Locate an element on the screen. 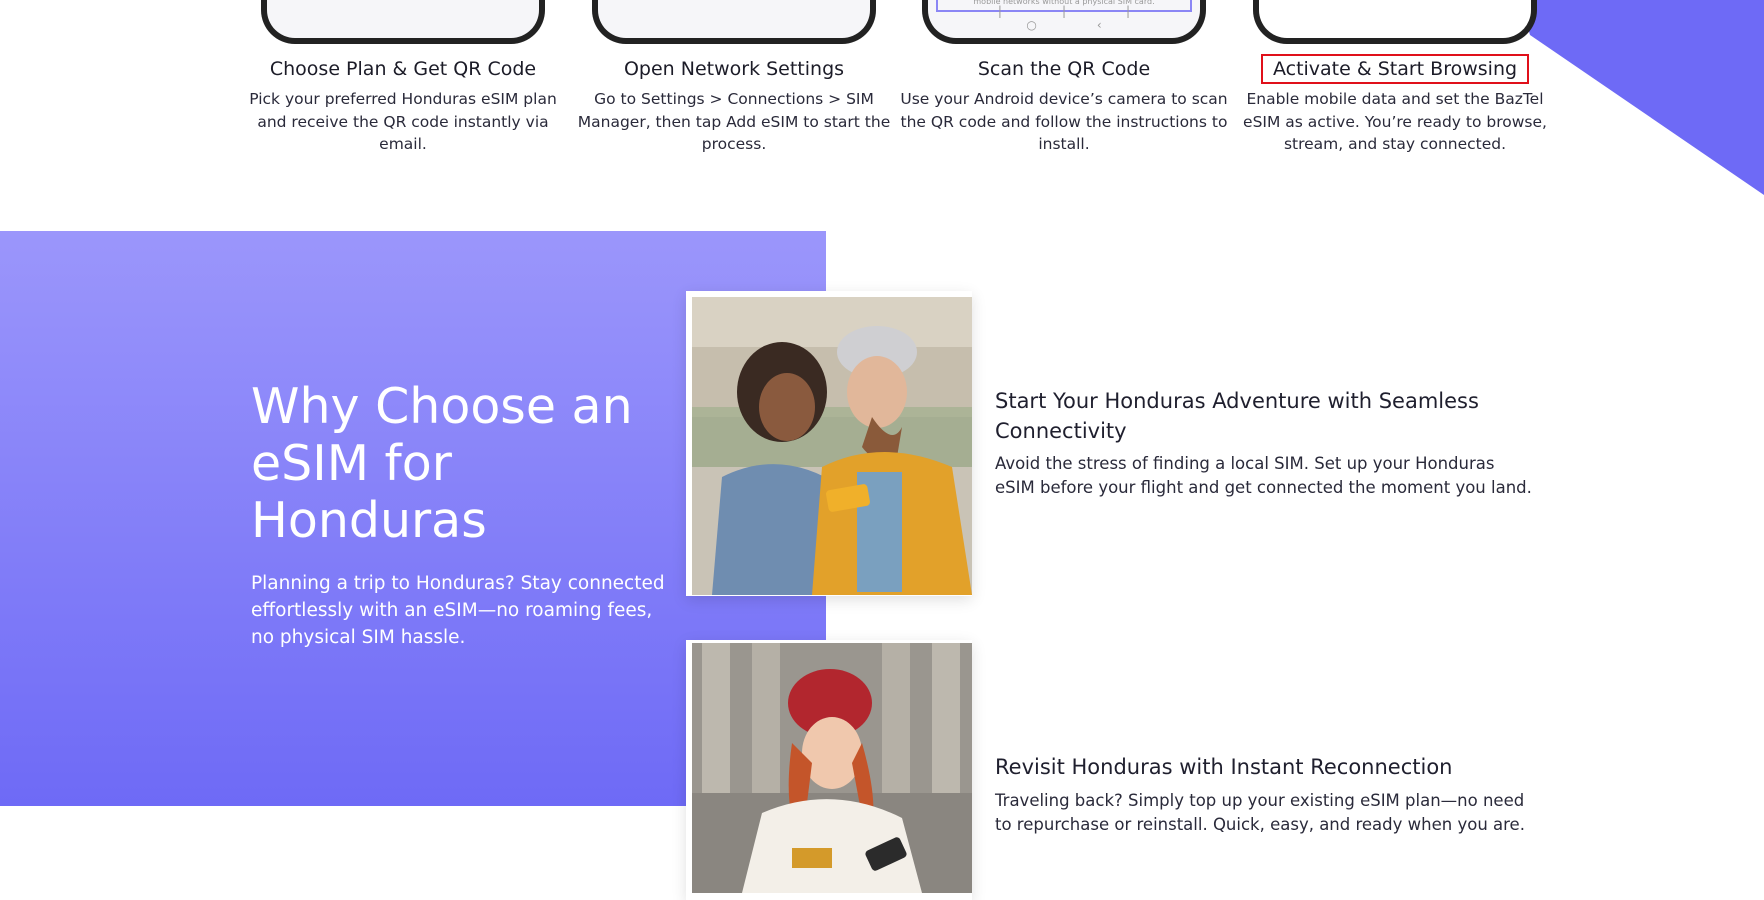 The height and width of the screenshot is (900, 1764). step-title: Activate & Start Browsing is located at coordinates (1395, 69).